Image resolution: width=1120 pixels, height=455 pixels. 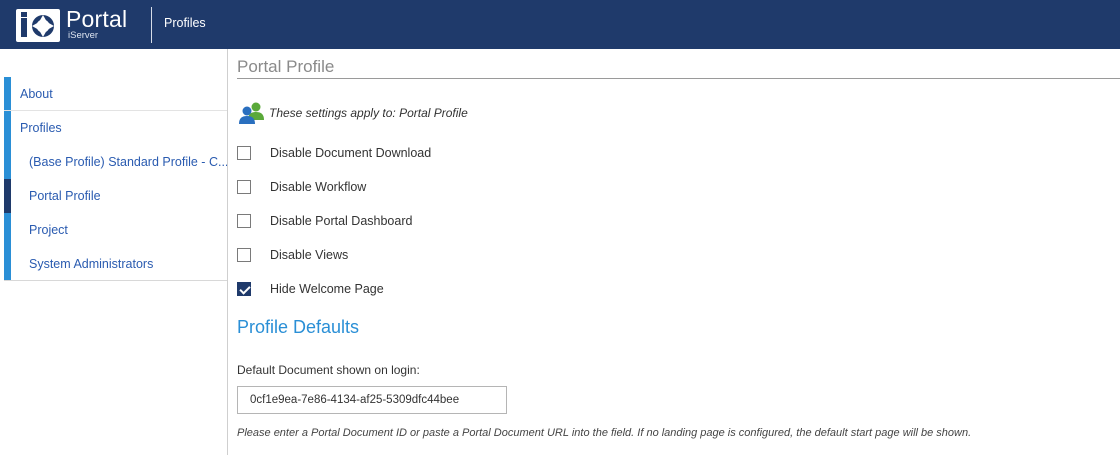 I want to click on logo-subtitle: iServer, so click(x=83, y=35).